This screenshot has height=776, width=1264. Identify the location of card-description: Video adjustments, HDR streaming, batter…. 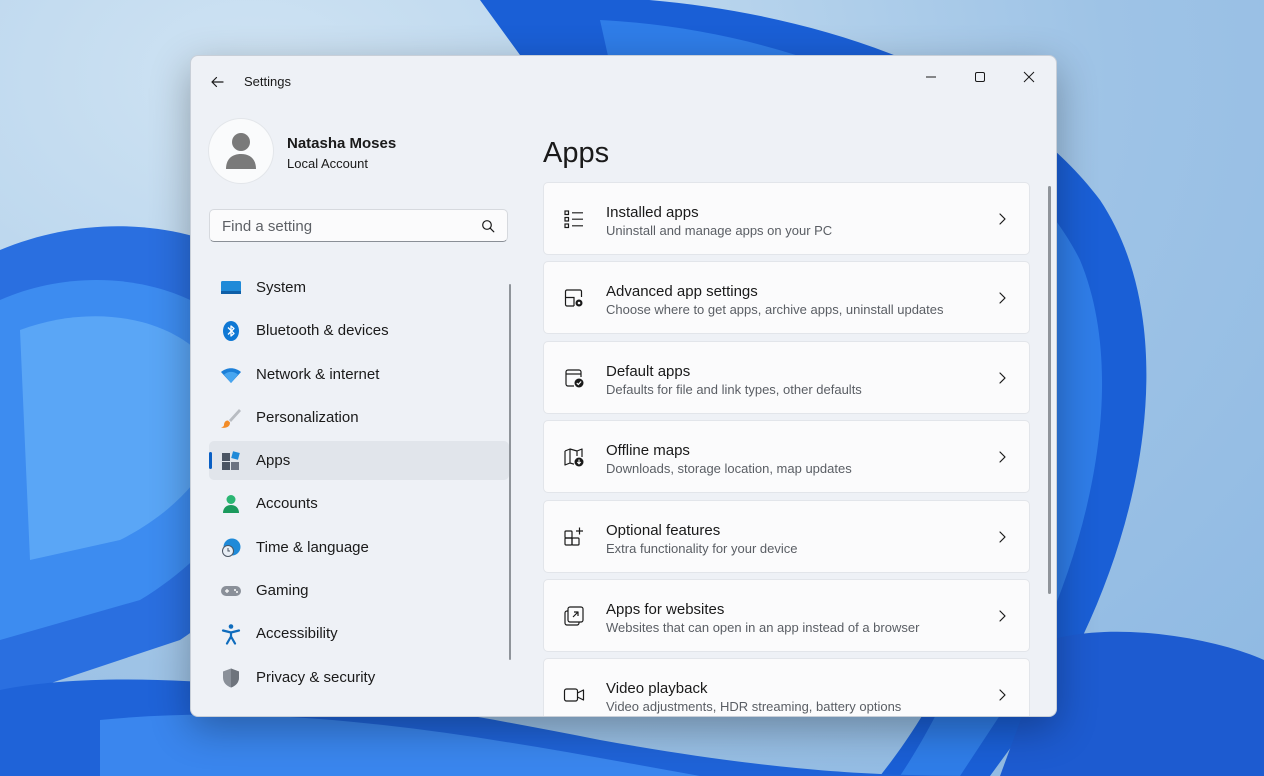
(754, 707).